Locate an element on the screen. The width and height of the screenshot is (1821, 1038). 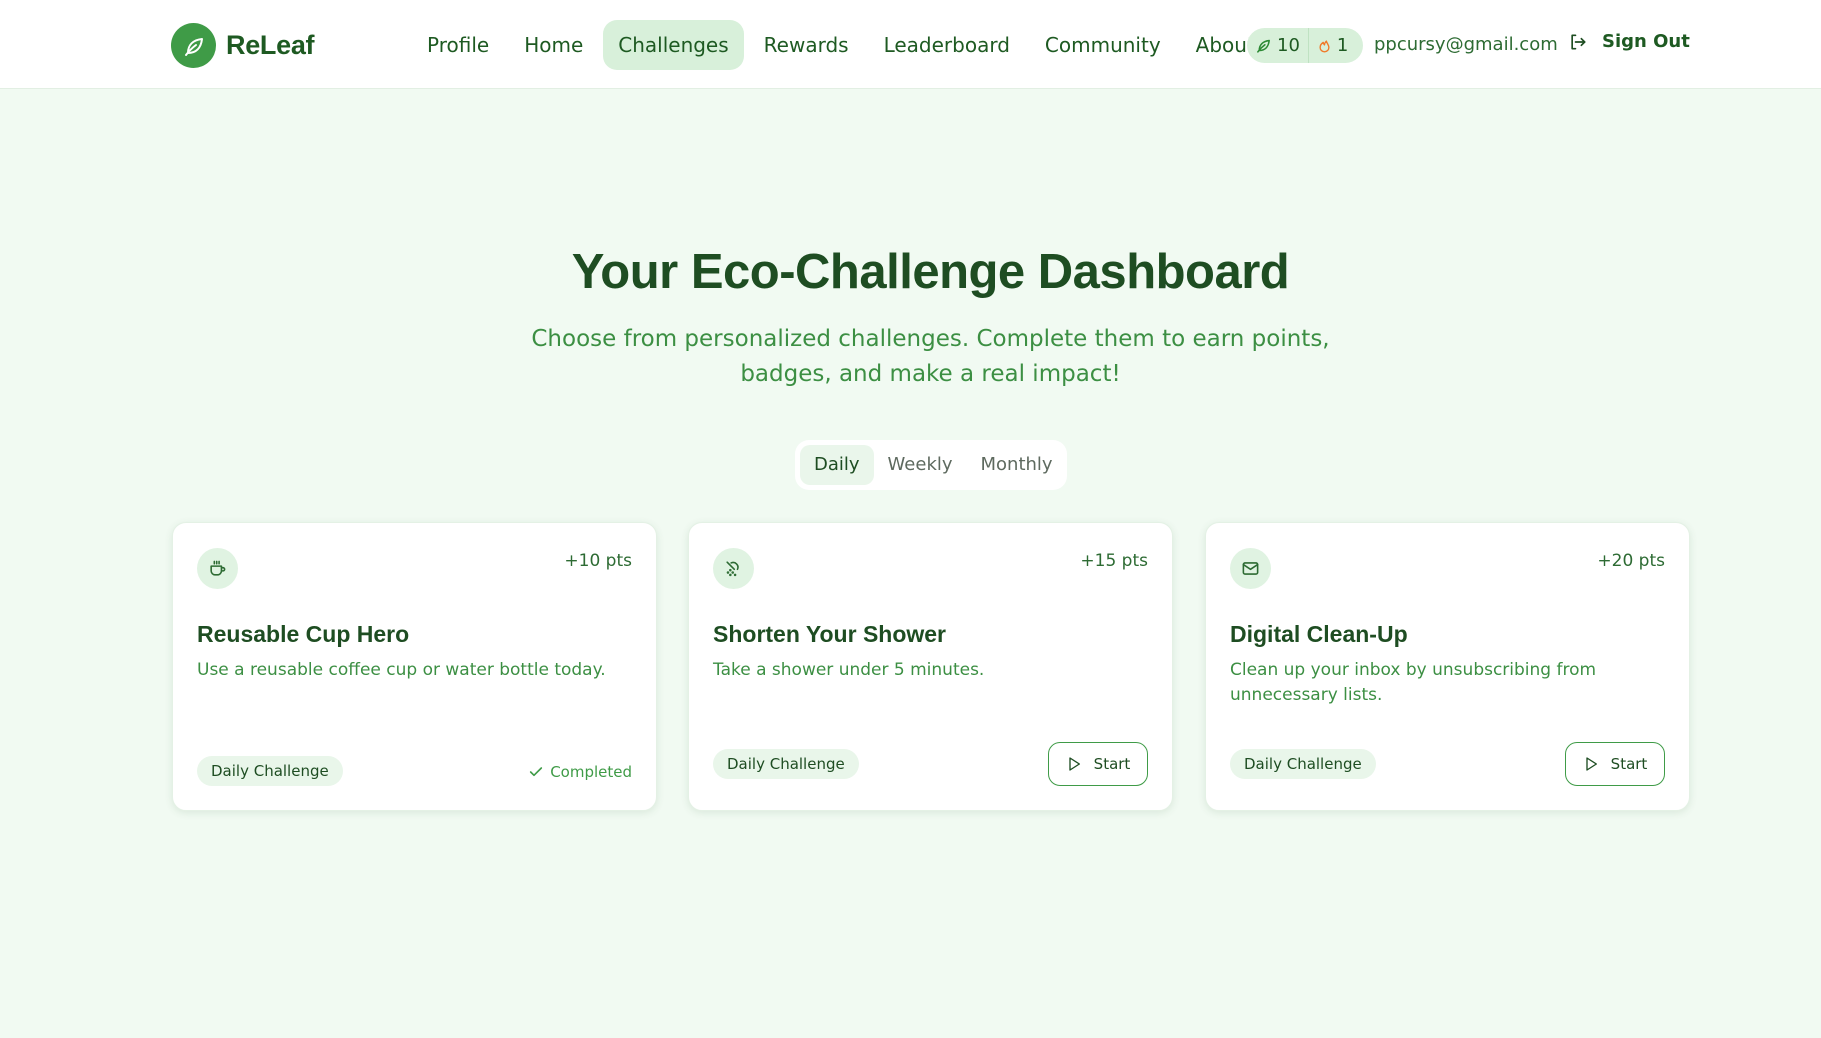
points-stat: 10 is located at coordinates (1277, 45).